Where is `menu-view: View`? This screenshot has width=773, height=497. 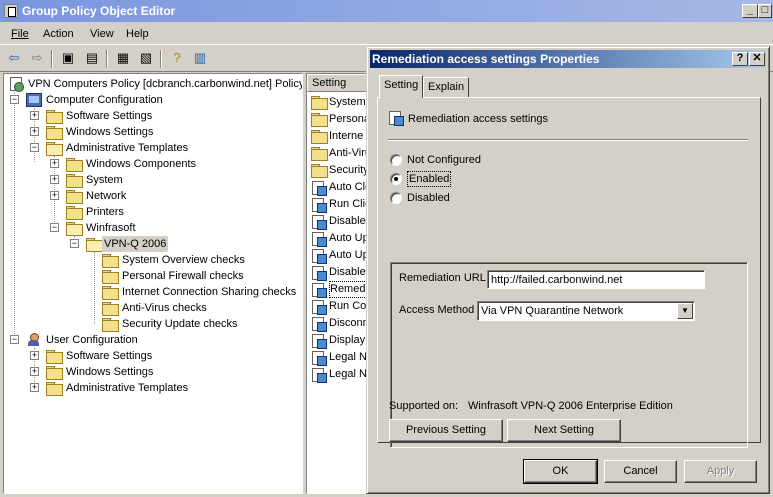
menu-view: View is located at coordinates (102, 34).